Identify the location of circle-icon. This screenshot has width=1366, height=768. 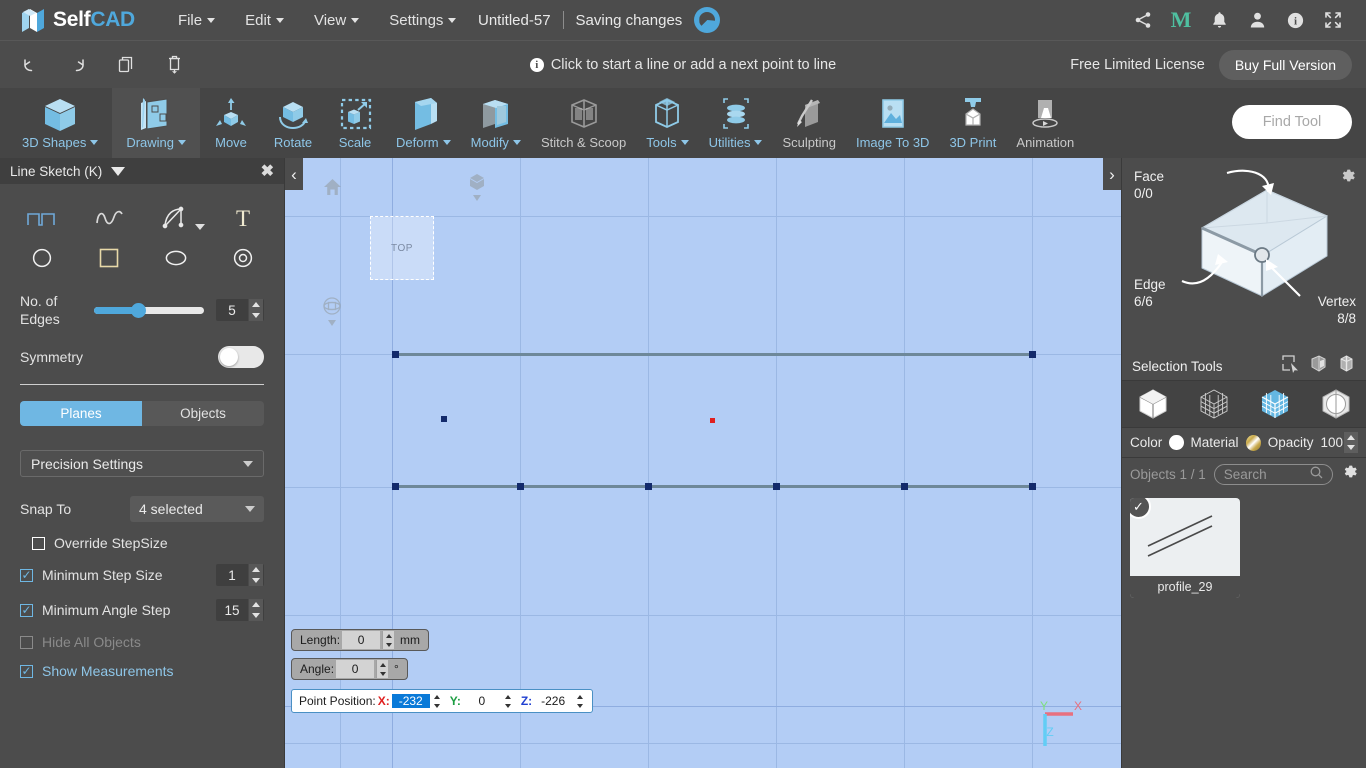
(41, 258).